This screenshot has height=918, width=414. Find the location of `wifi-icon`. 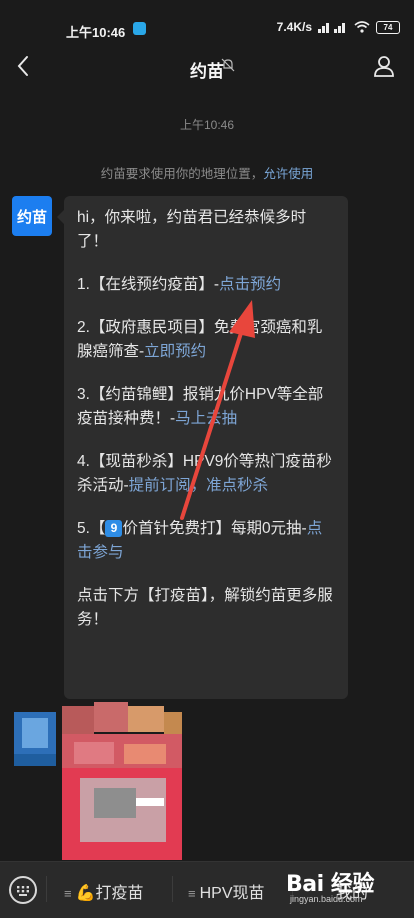

wifi-icon is located at coordinates (362, 27).